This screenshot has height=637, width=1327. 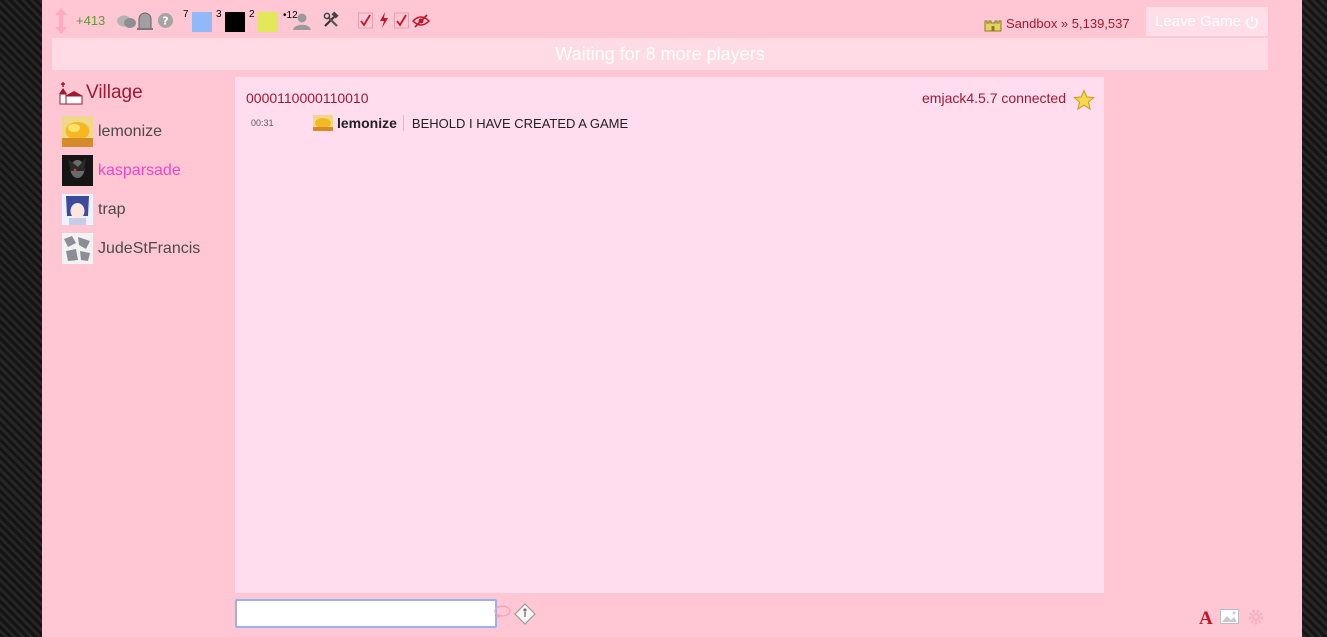 I want to click on village-header: Village, so click(x=100, y=93).